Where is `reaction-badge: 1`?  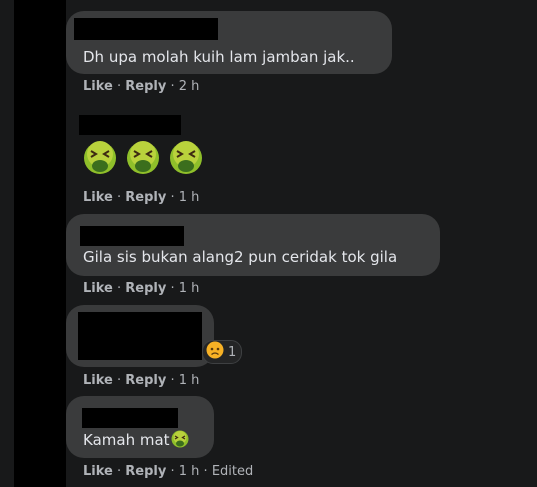
reaction-badge: 1 is located at coordinates (222, 352).